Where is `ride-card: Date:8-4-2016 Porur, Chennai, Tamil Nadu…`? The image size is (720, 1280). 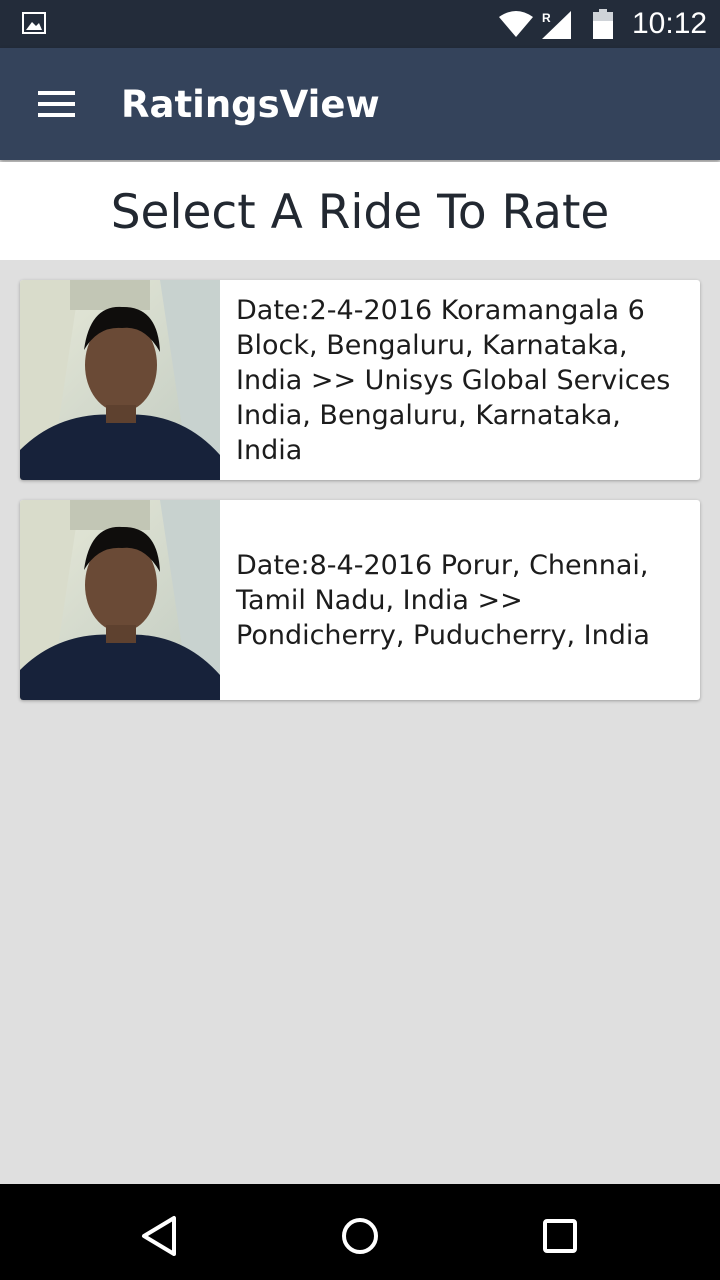
ride-card: Date:8-4-2016 Porur, Chennai, Tamil Nadu… is located at coordinates (360, 600).